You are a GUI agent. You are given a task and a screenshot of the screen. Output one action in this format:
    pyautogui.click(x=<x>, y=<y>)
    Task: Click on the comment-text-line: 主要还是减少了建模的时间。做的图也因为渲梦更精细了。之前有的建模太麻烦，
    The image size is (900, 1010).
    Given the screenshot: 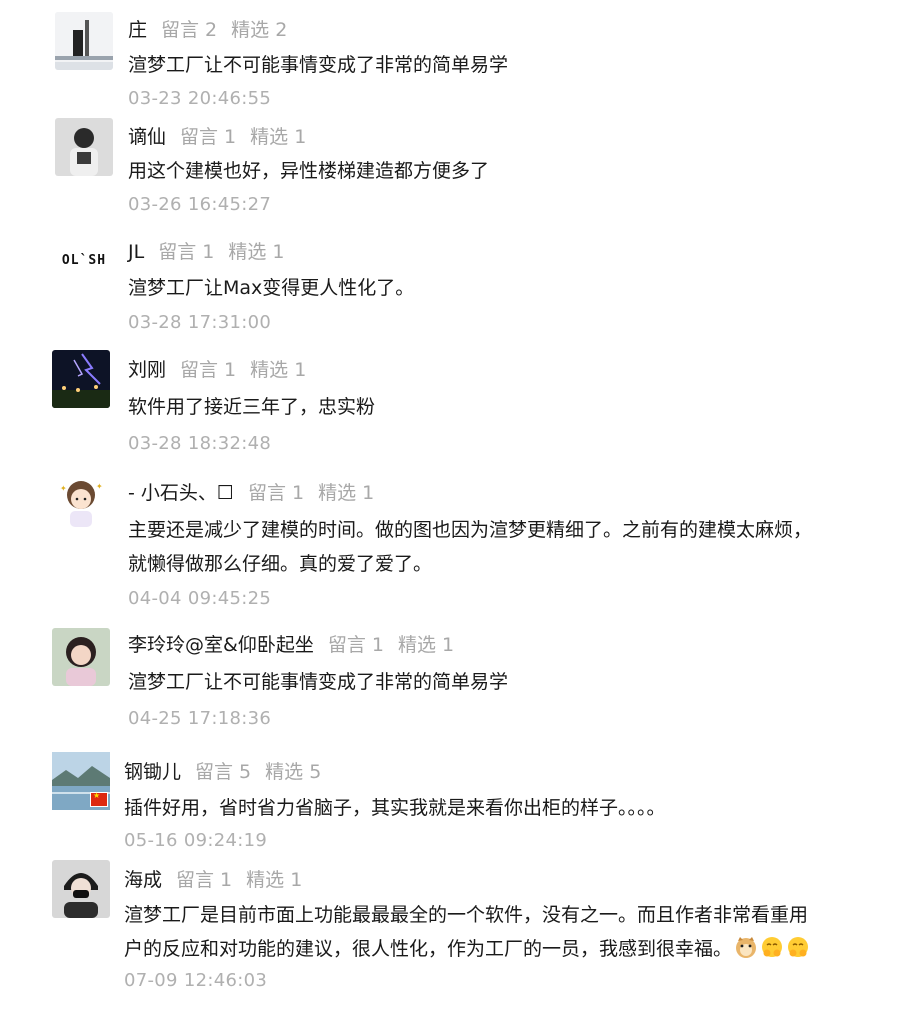 What is the action you would take?
    pyautogui.click(x=470, y=530)
    